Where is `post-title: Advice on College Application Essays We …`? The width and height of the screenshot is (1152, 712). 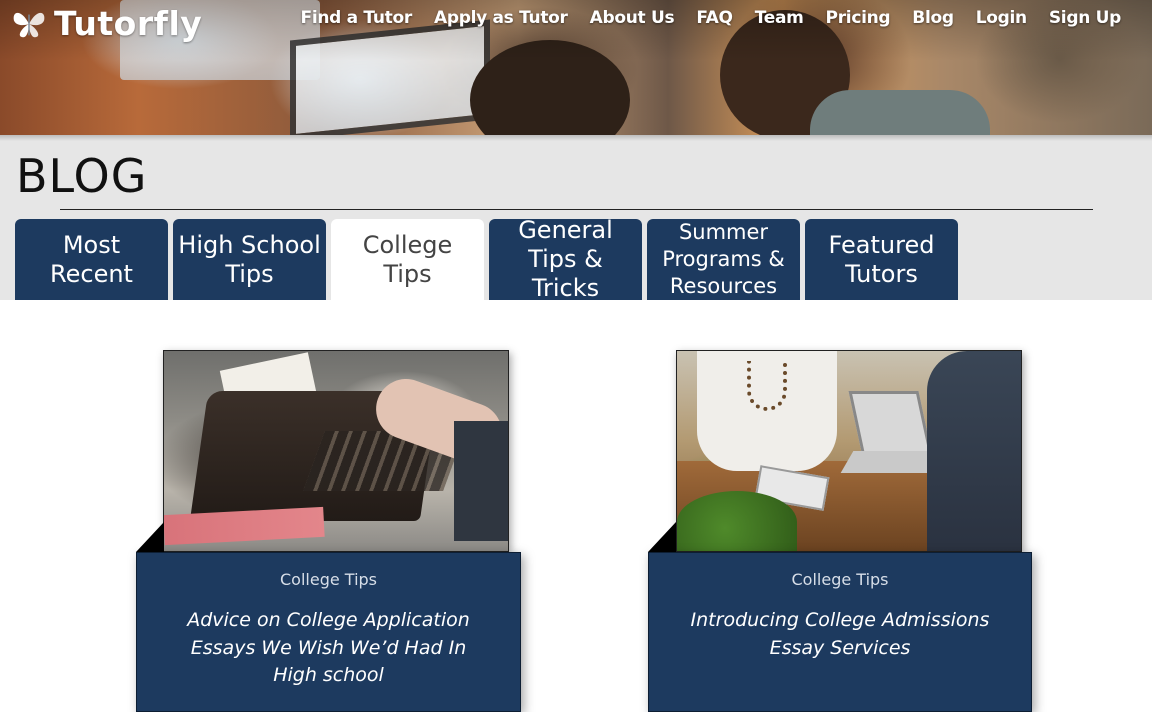
post-title: Advice on College Application Essays We … is located at coordinates (329, 648).